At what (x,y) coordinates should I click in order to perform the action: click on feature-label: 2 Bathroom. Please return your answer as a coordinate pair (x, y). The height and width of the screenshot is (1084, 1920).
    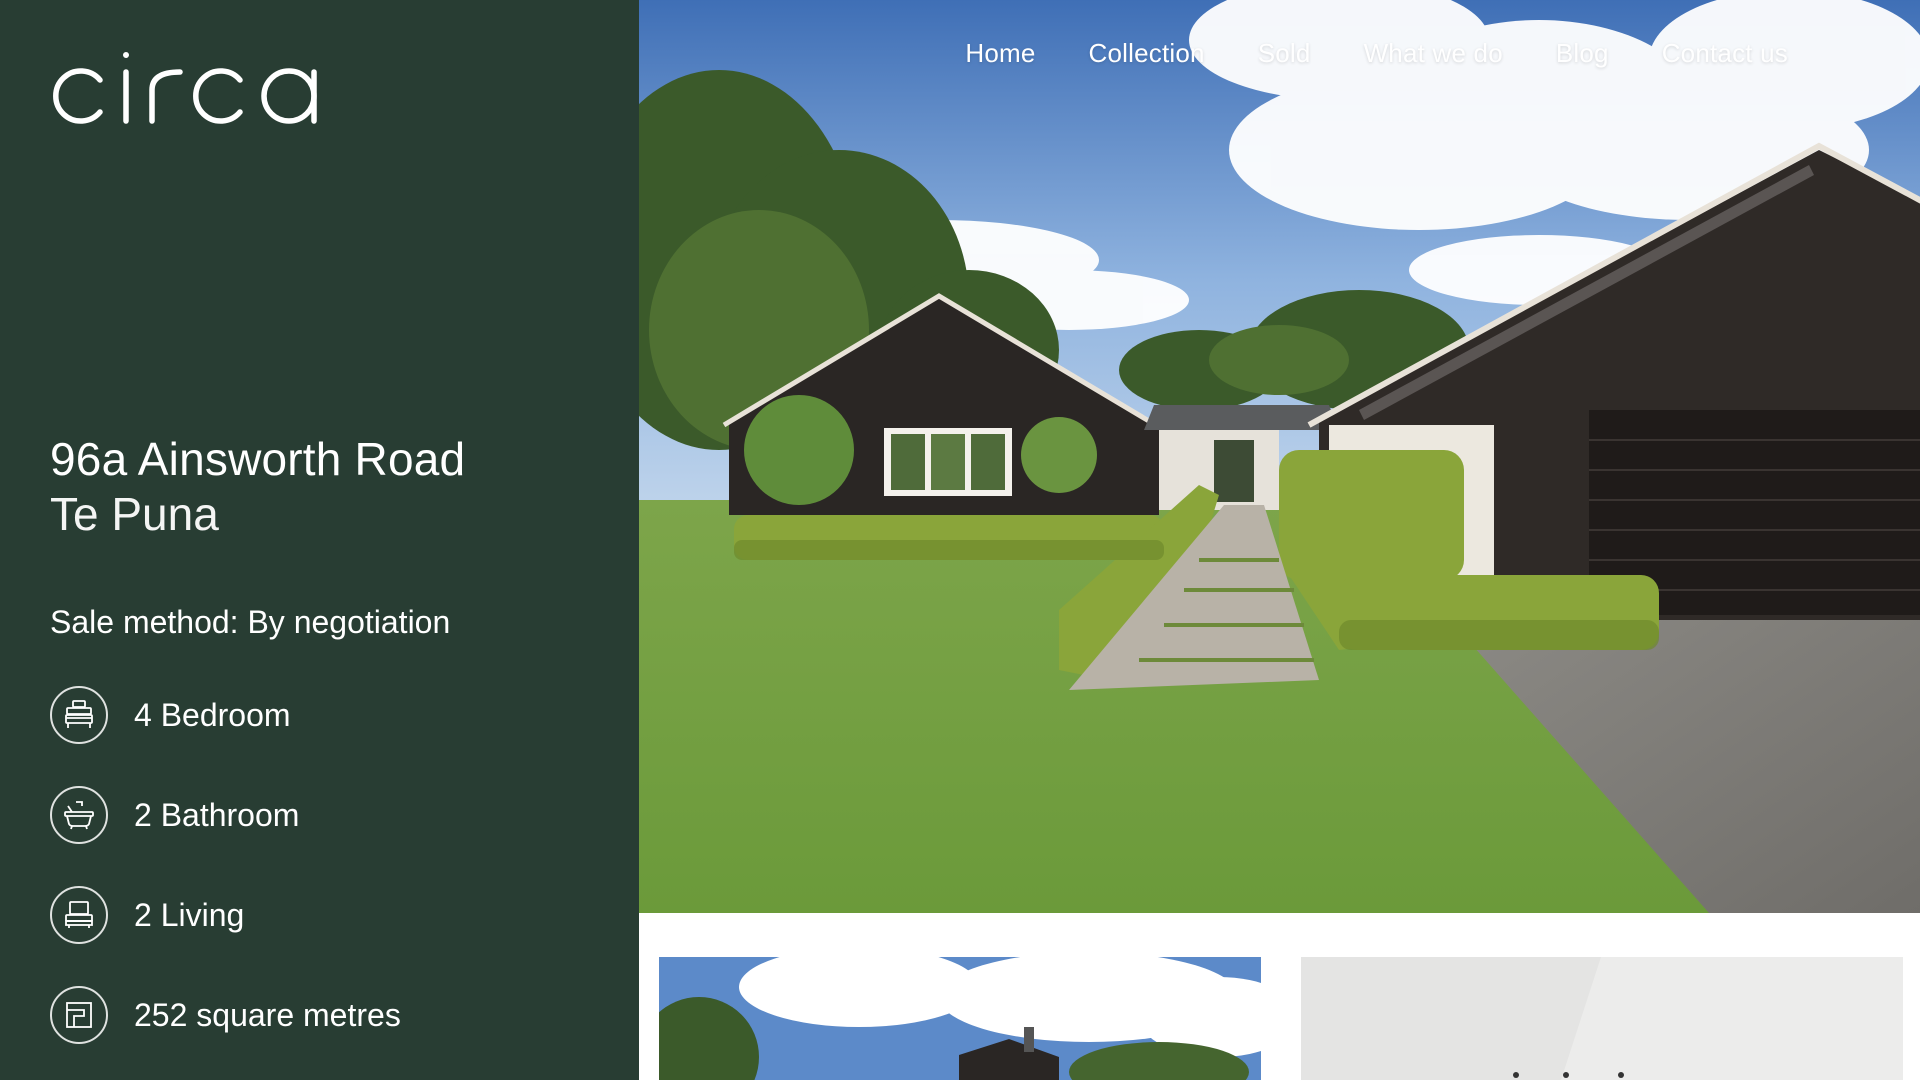
    Looking at the image, I should click on (217, 815).